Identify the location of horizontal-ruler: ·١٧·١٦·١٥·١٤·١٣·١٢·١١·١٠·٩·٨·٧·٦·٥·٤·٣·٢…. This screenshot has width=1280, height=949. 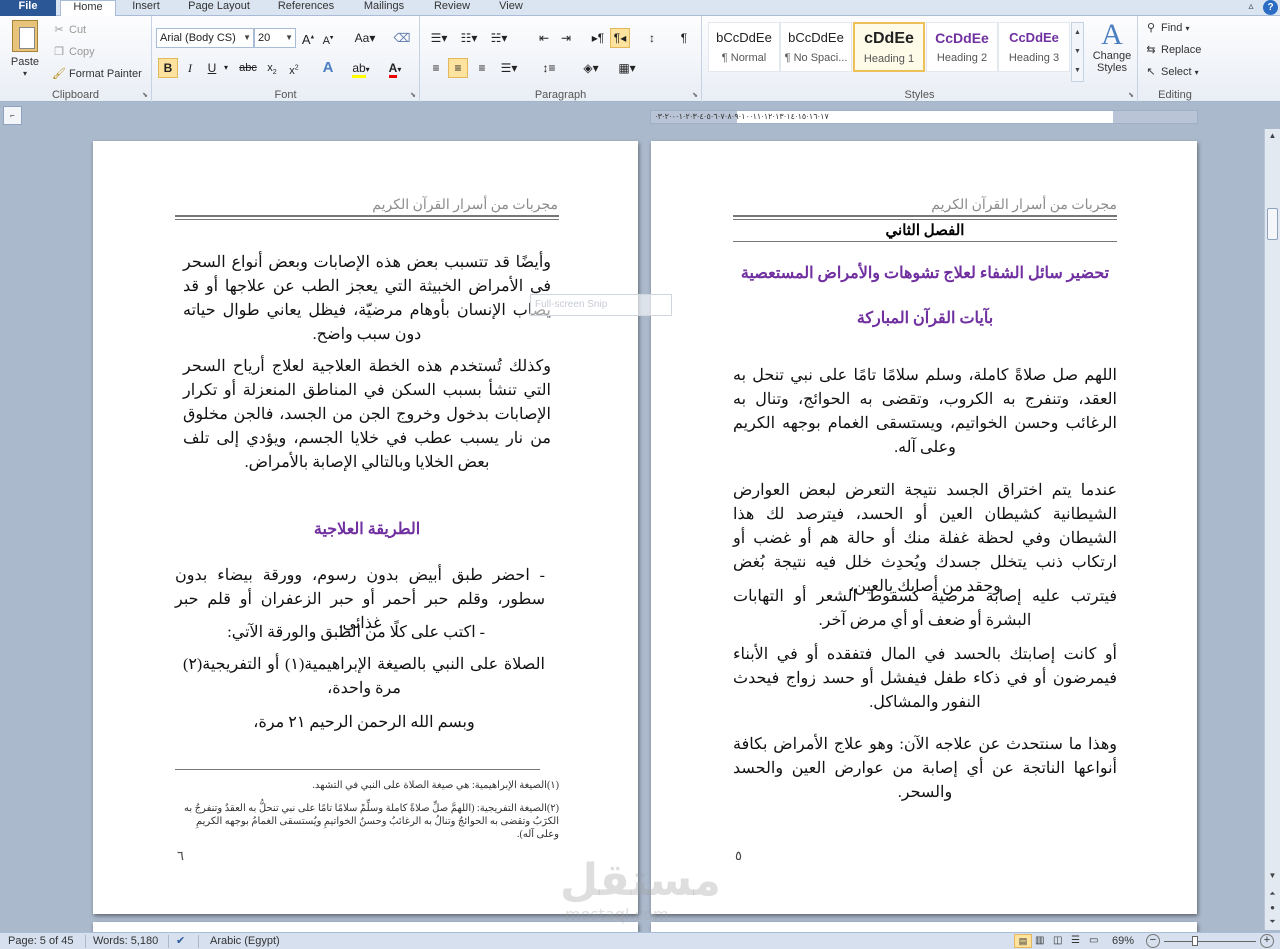
(924, 117).